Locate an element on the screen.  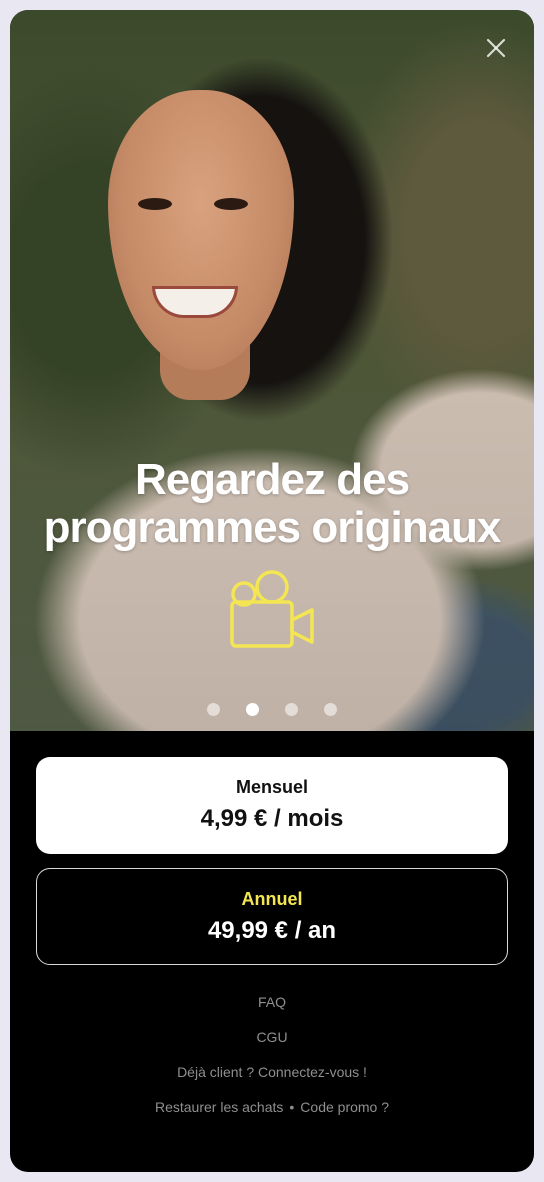
hero-title-line-1: Regardez des is located at coordinates (272, 479).